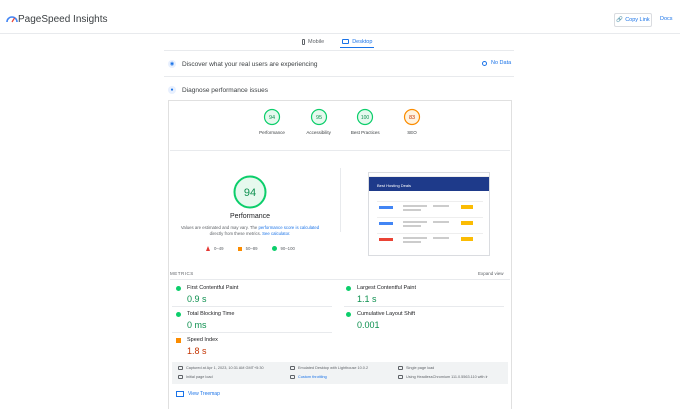  Describe the element at coordinates (172, 90) in the screenshot. I see `lighthouse-icon: ●` at that location.